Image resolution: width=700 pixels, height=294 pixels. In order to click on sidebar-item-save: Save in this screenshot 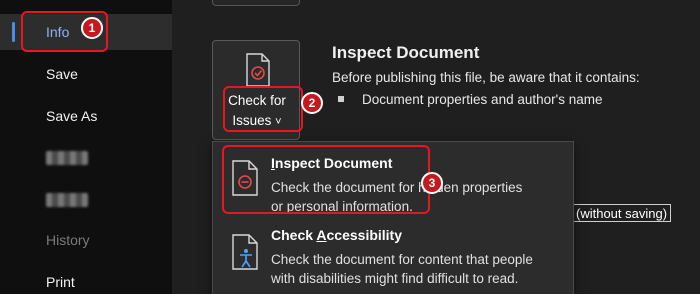, I will do `click(86, 74)`.